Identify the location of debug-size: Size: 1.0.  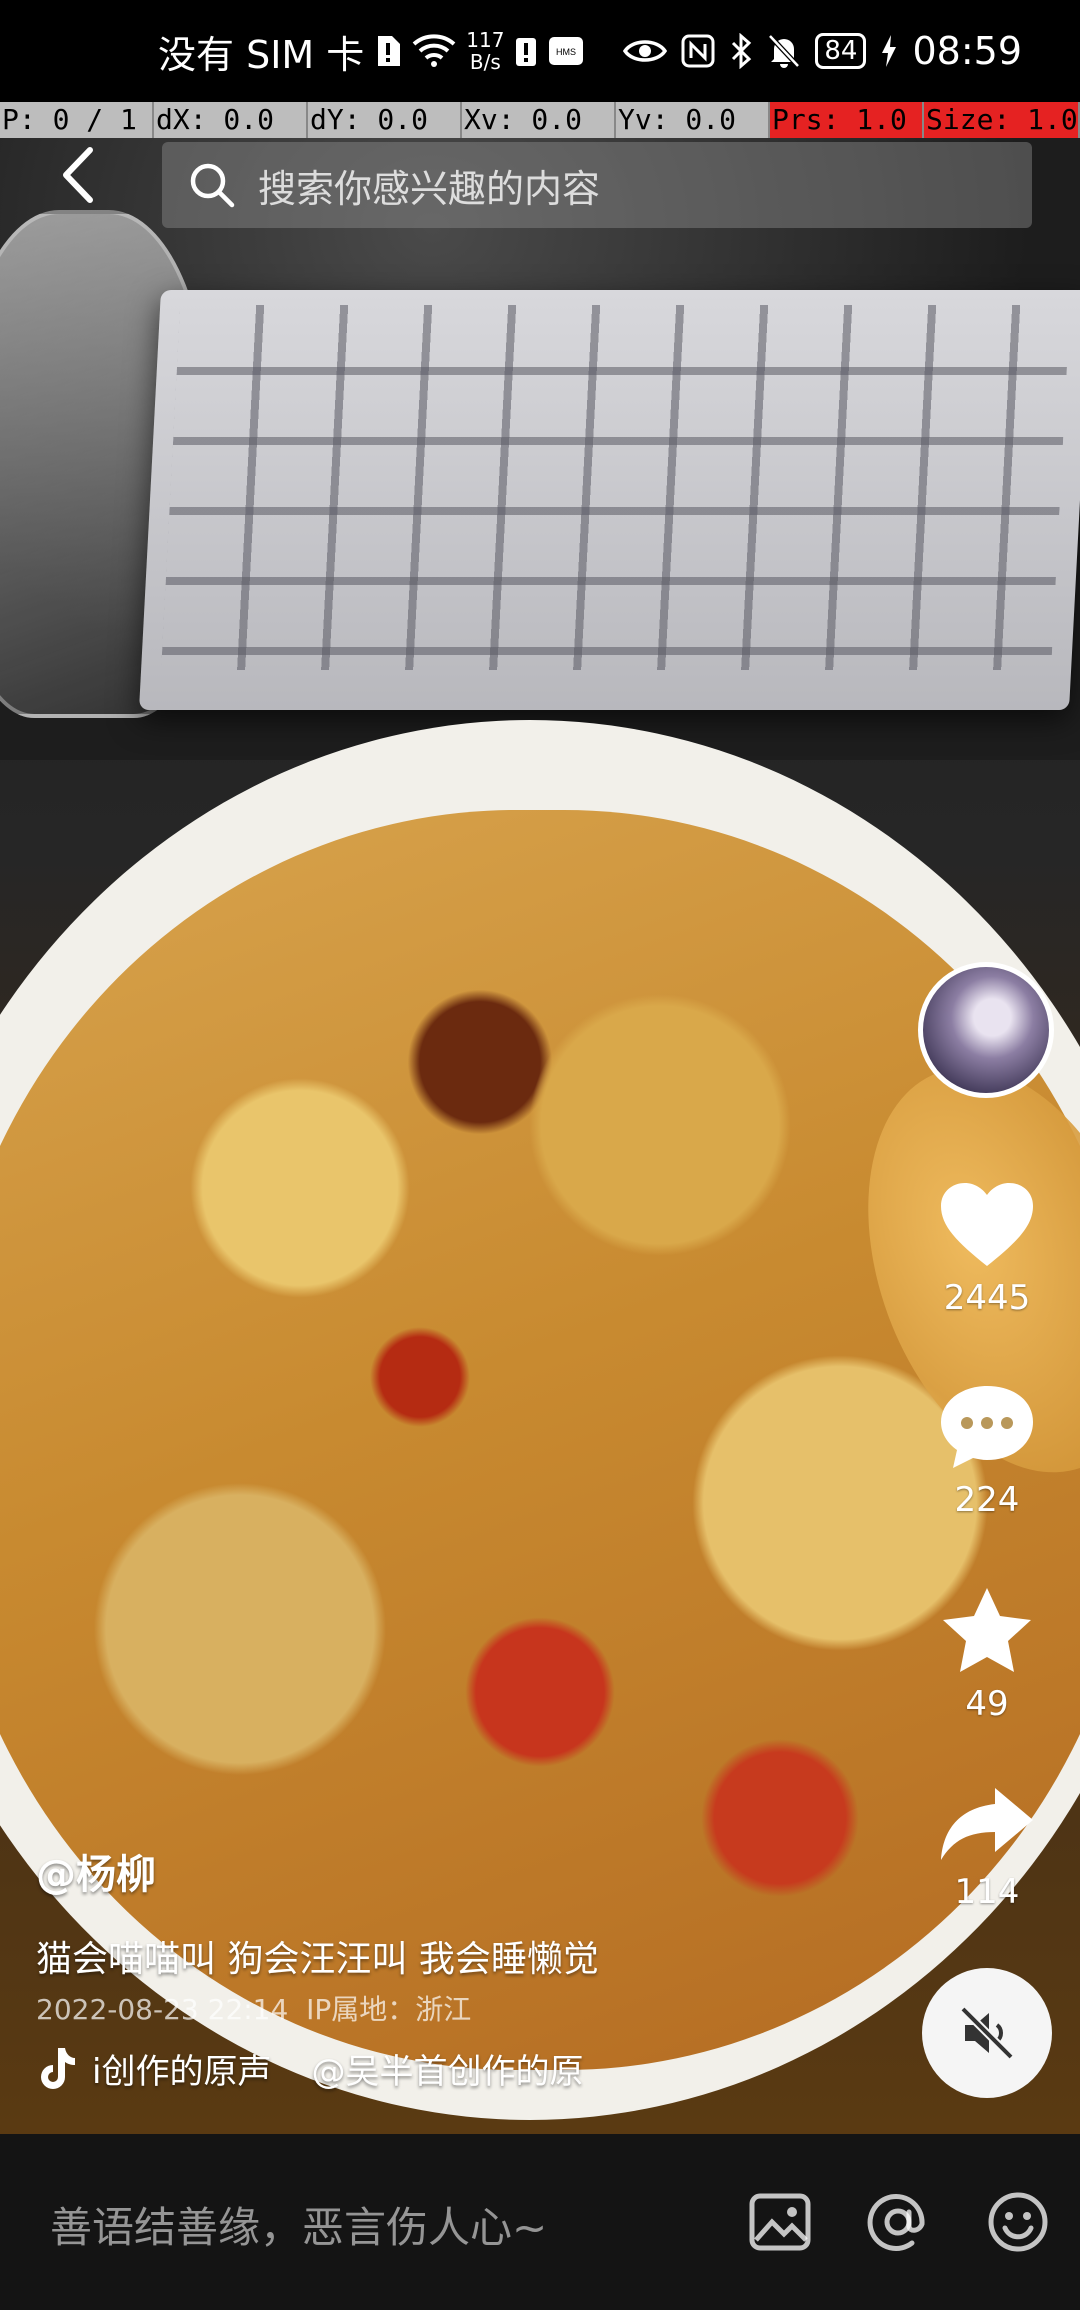
(1002, 120).